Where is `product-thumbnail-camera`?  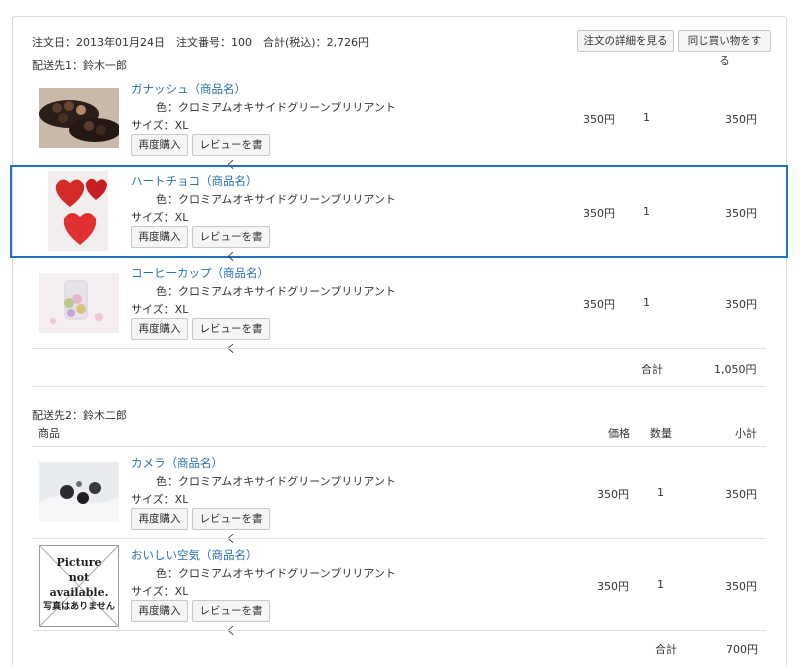
product-thumbnail-camera is located at coordinates (79, 492).